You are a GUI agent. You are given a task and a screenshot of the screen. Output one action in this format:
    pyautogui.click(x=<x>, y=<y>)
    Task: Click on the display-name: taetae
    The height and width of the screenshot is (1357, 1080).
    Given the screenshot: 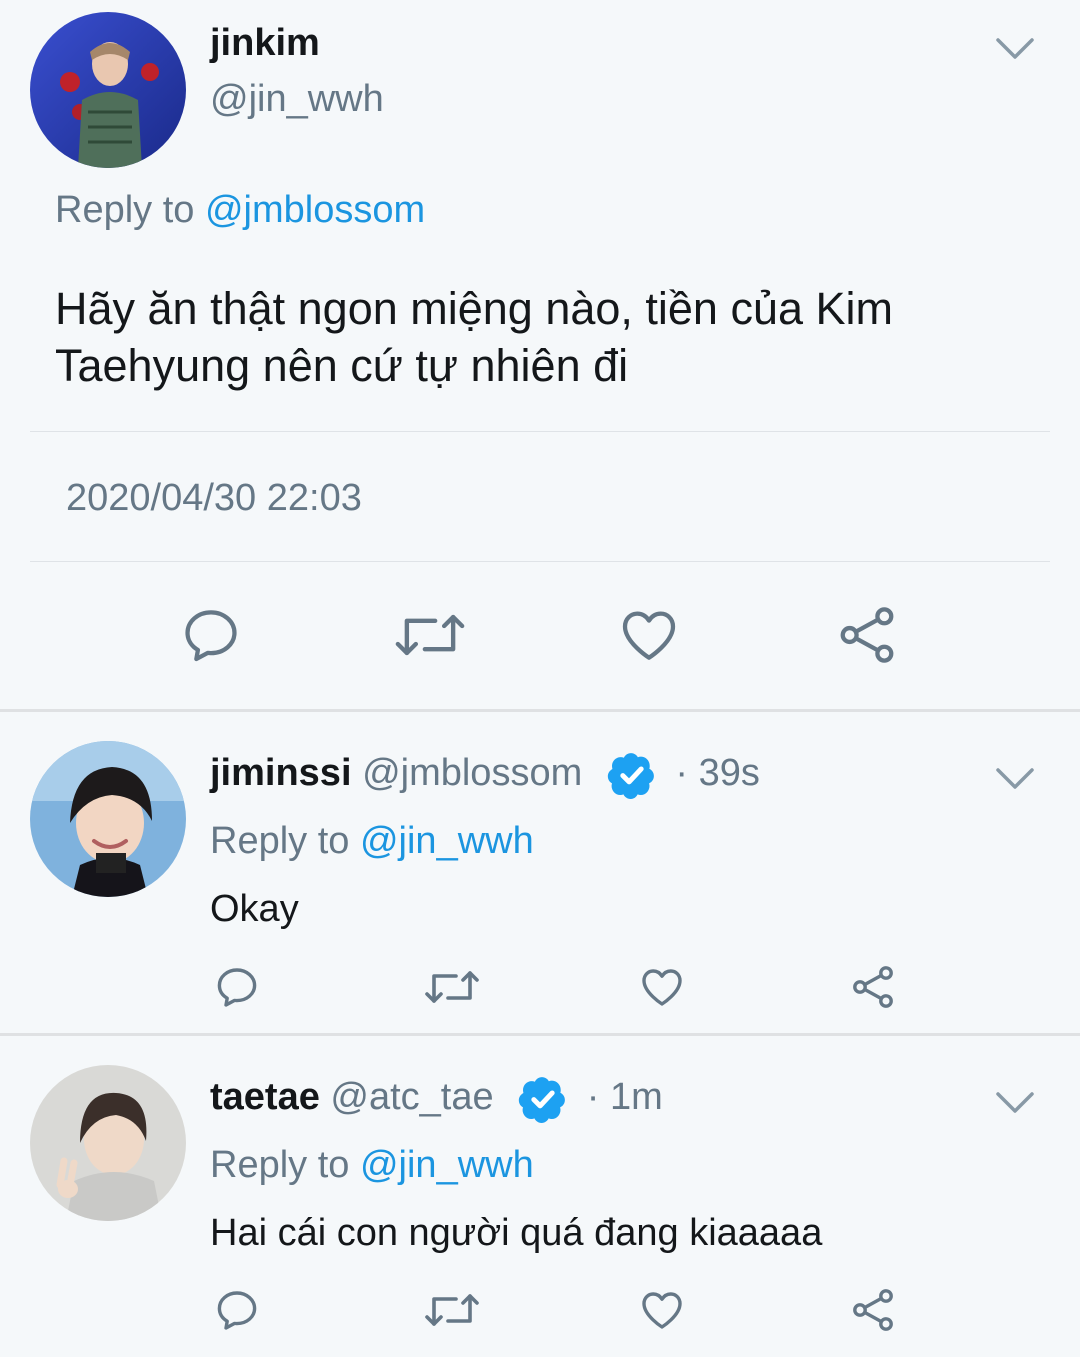 What is the action you would take?
    pyautogui.click(x=265, y=1097)
    